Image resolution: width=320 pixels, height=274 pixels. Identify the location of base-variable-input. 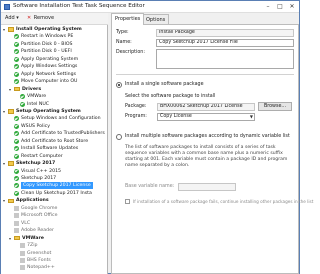
(207, 187).